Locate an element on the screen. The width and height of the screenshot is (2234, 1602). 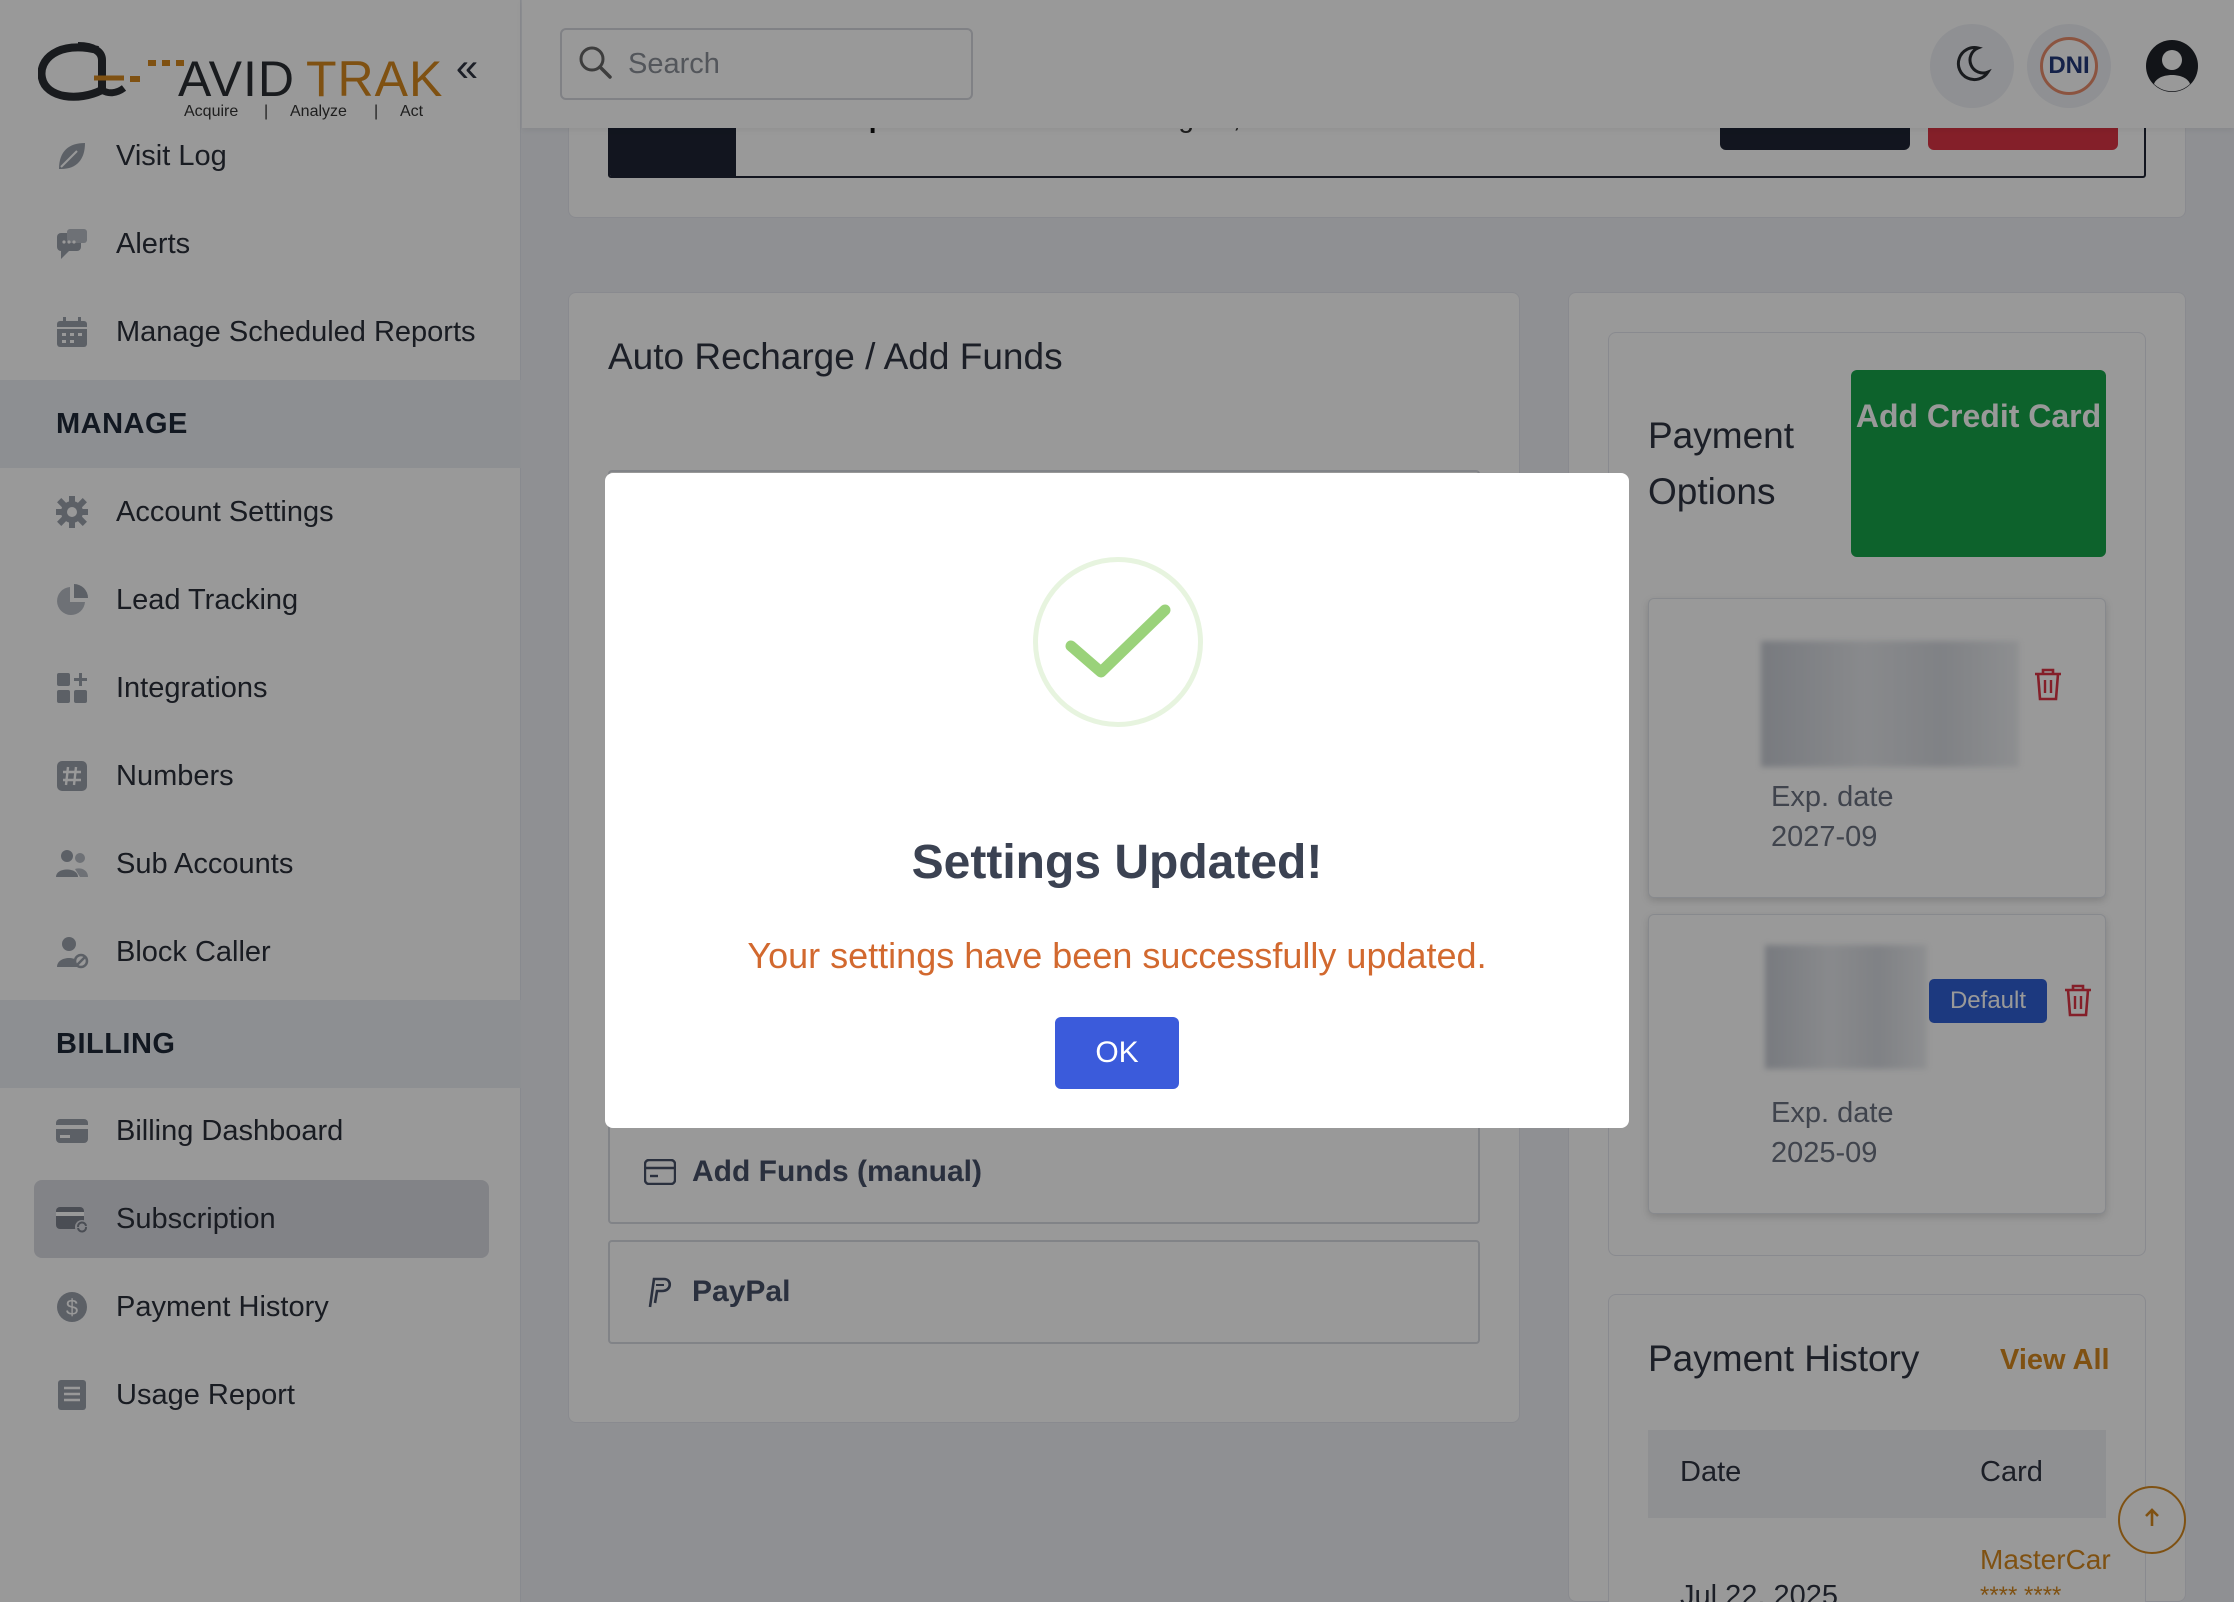
modal-title: Settings Updated! is located at coordinates (1117, 862).